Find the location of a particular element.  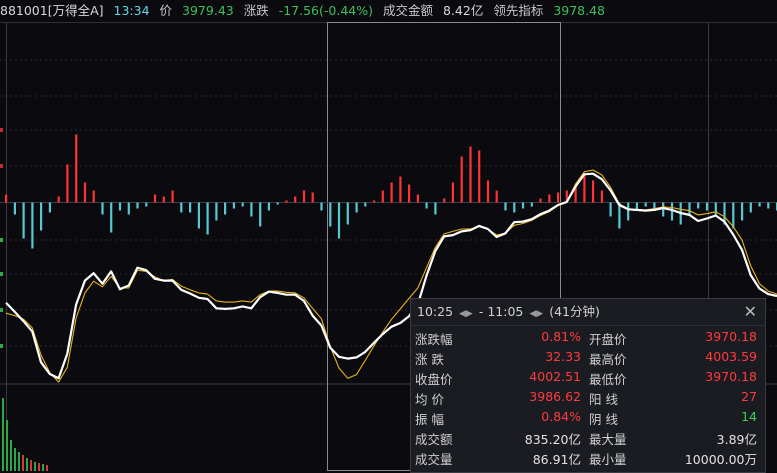

stat-value: 835.20亿 is located at coordinates (552, 439).